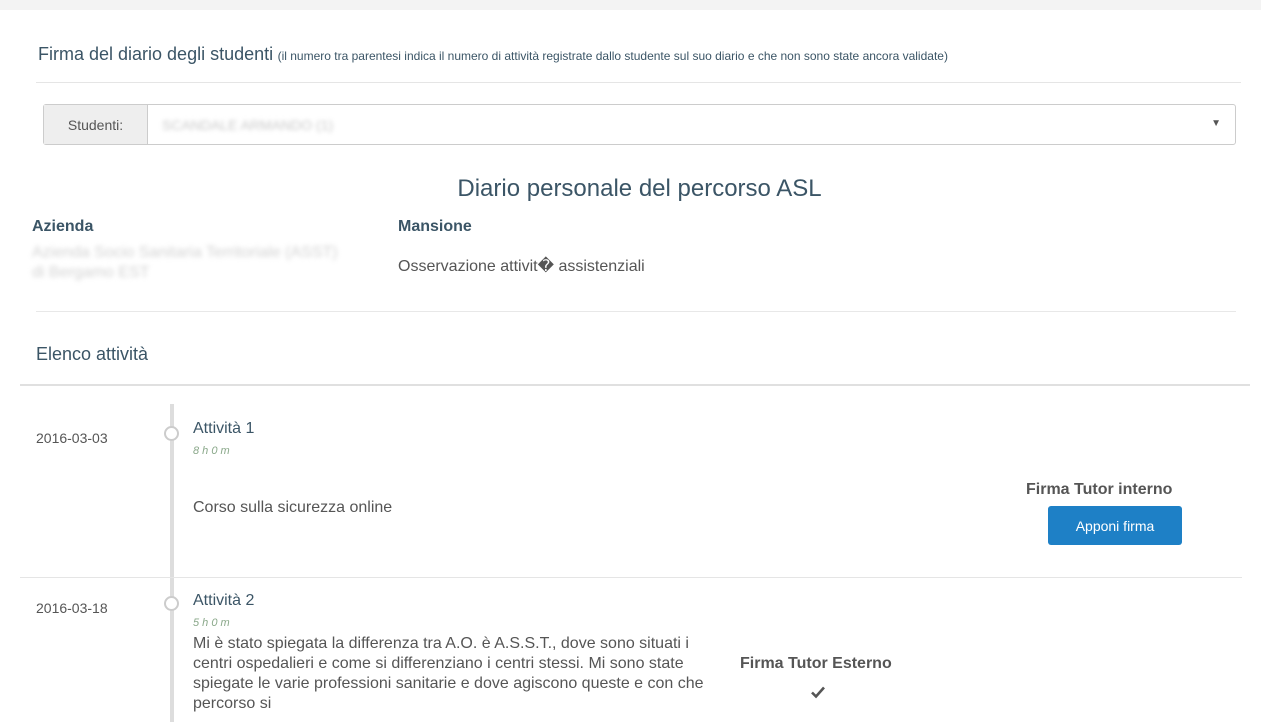  What do you see at coordinates (691, 124) in the screenshot?
I see `student-select-value: SCANDALE ARMANDO (1) ▼` at bounding box center [691, 124].